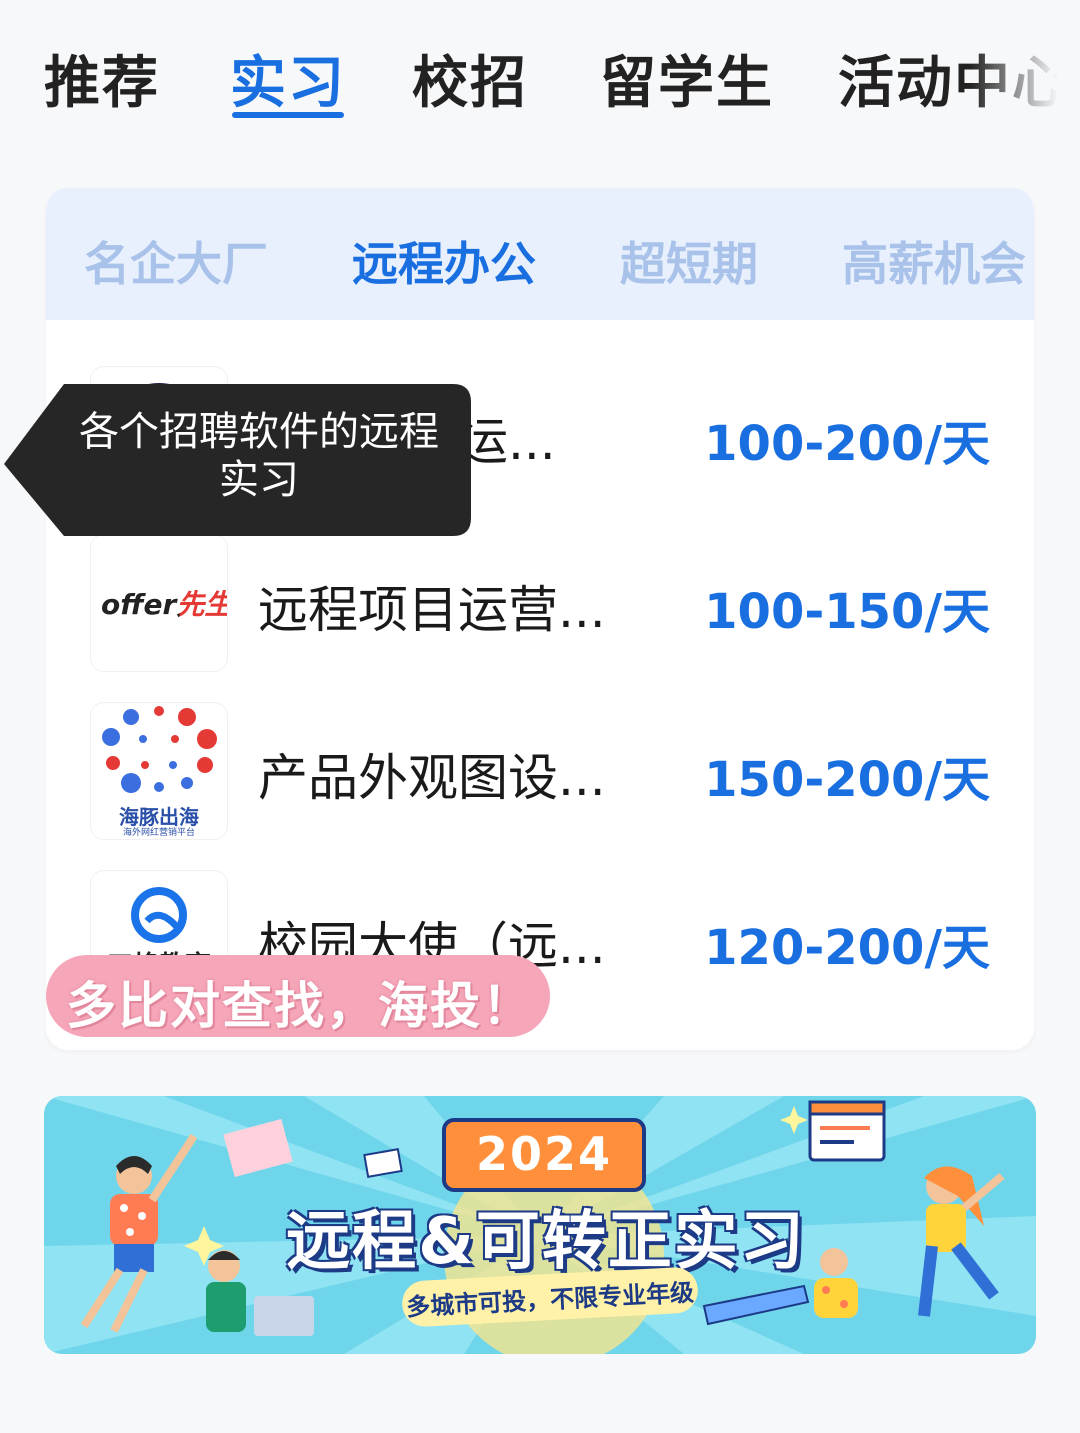  What do you see at coordinates (847, 780) in the screenshot?
I see `job-salary: 150-200/天` at bounding box center [847, 780].